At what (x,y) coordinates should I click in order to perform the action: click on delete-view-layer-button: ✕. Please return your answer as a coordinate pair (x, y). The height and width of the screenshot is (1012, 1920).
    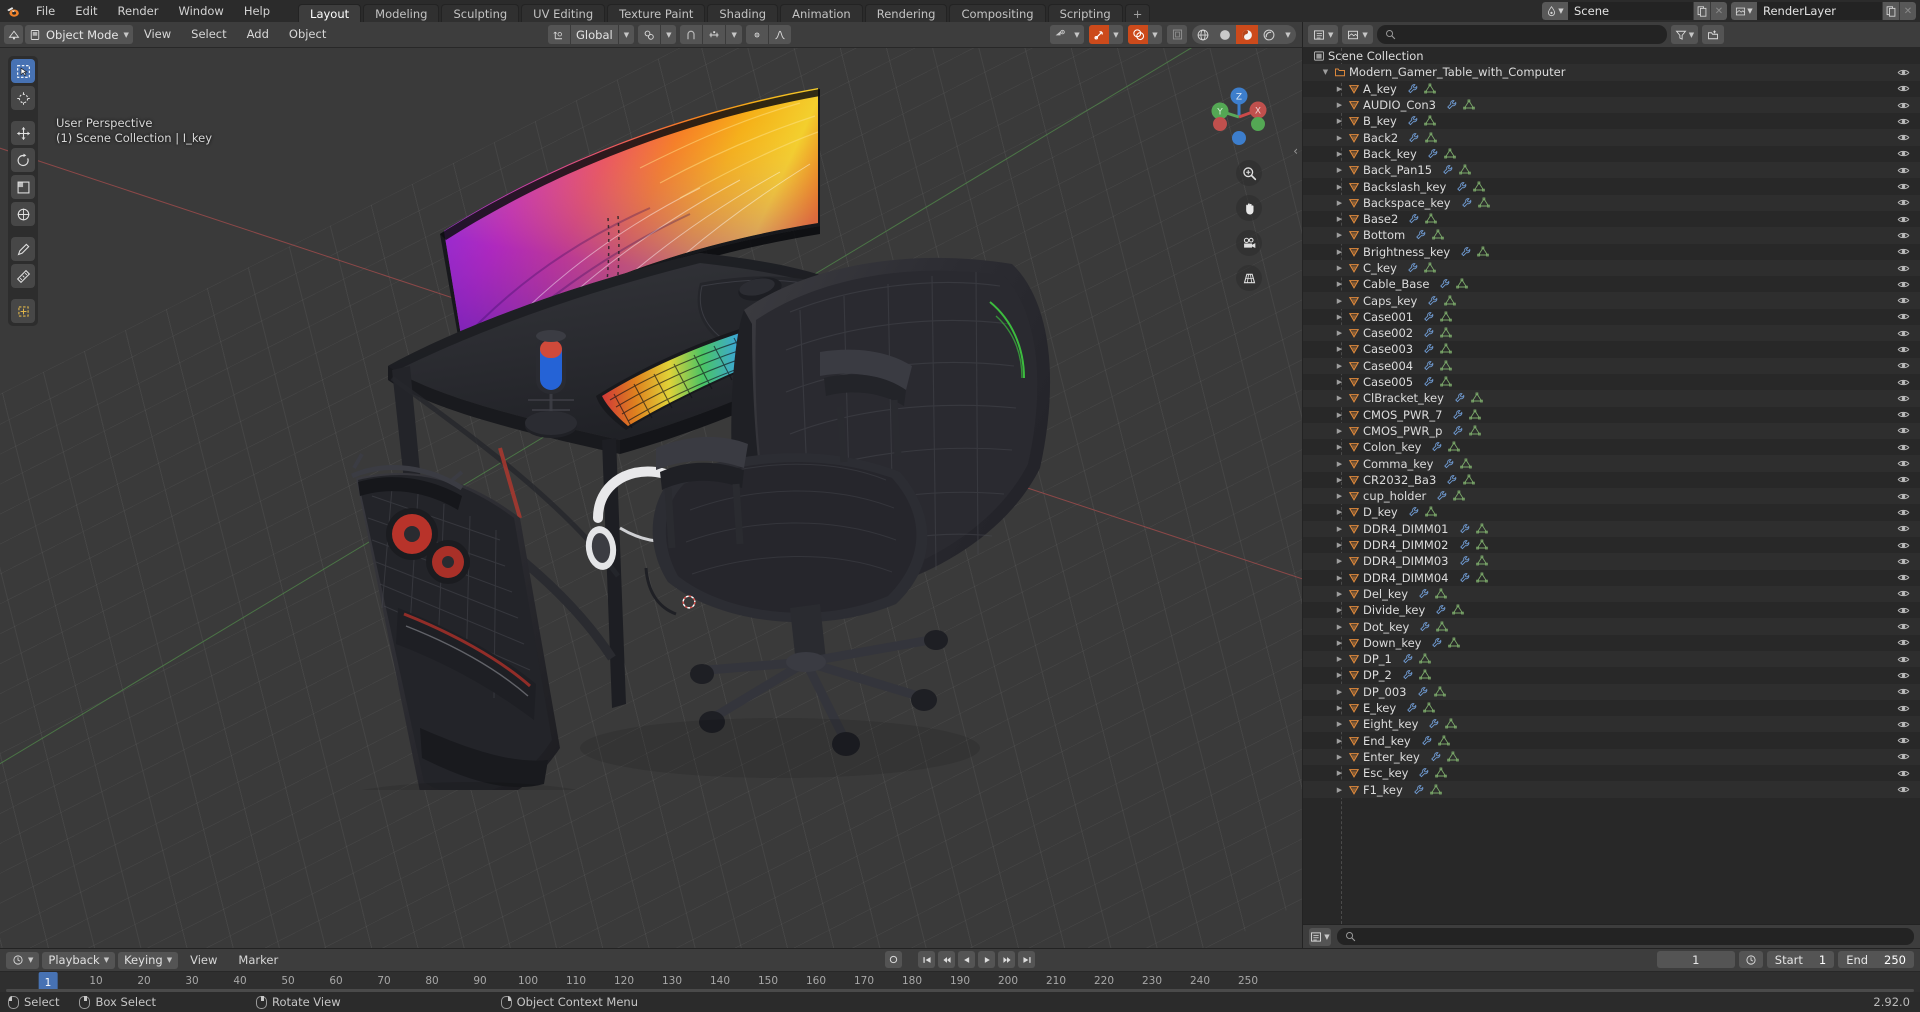
    Looking at the image, I should click on (1907, 11).